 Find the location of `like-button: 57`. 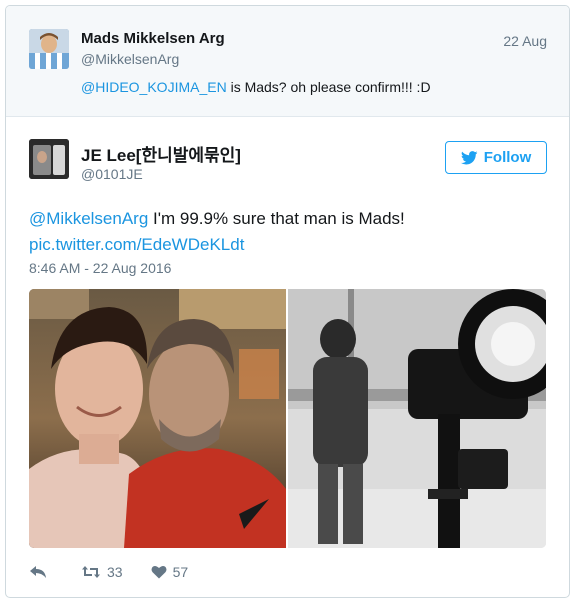

like-button: 57 is located at coordinates (170, 572).